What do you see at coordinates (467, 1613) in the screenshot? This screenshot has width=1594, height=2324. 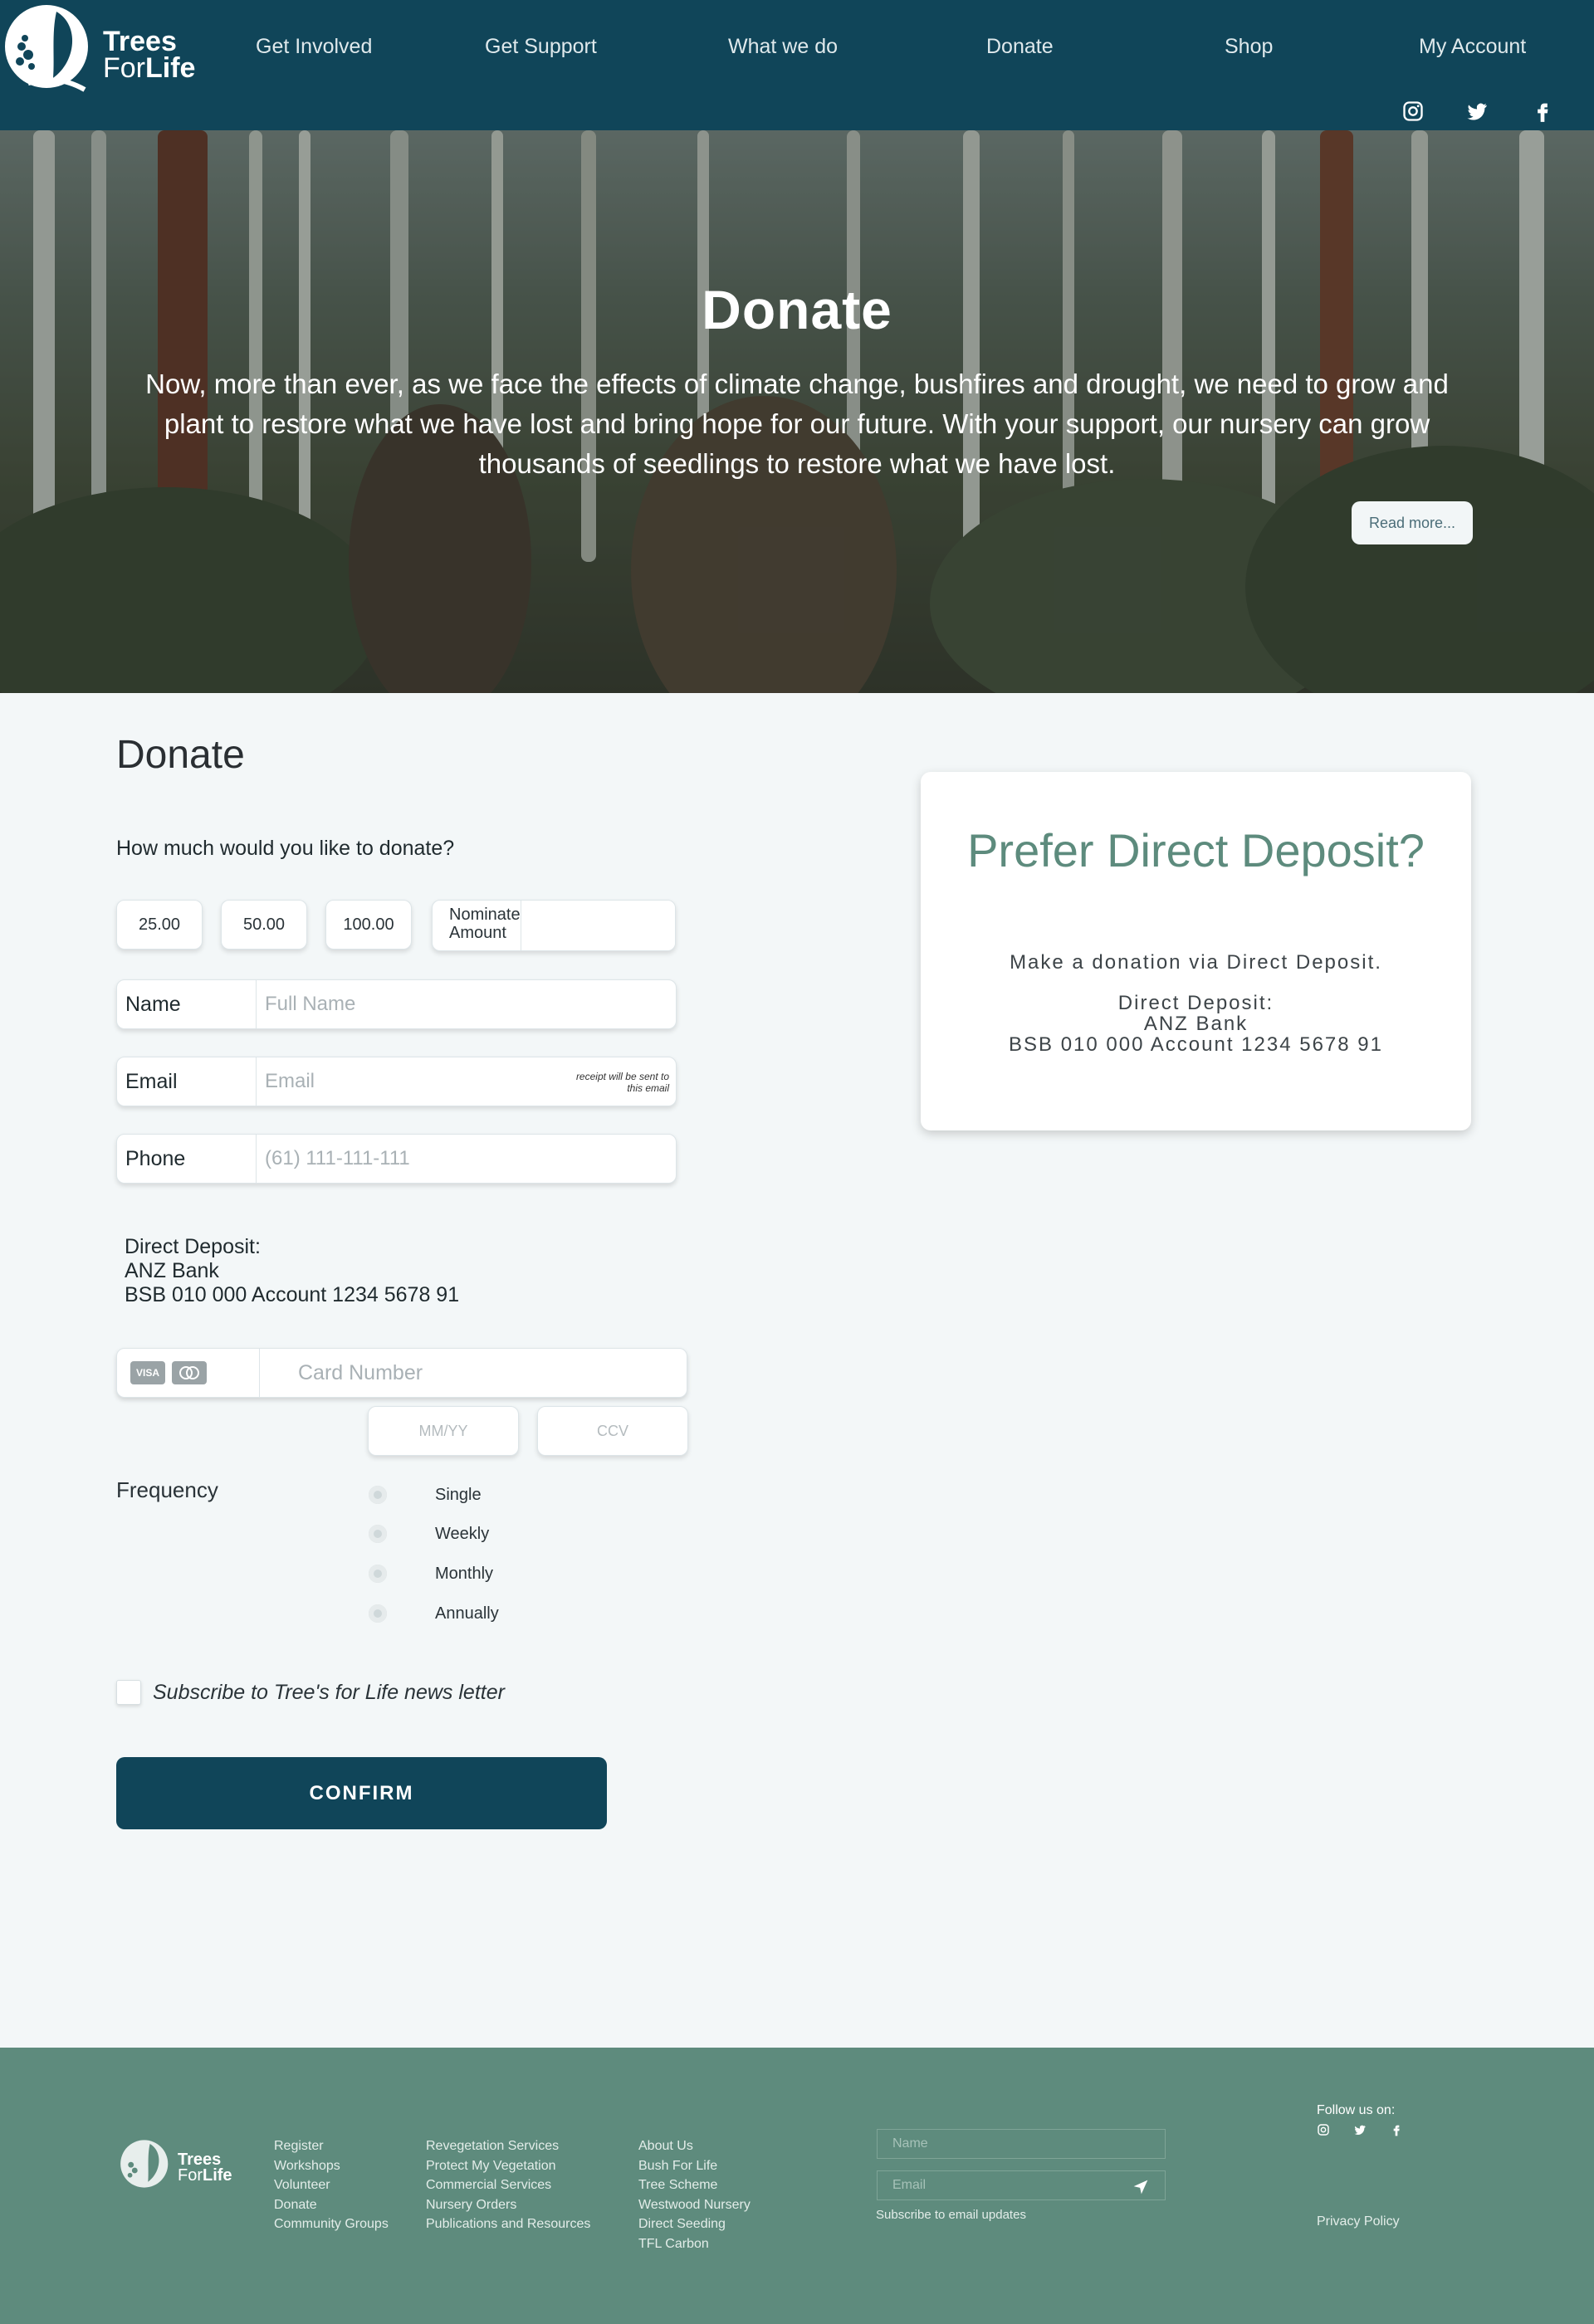 I see `frequency-annually-label: Annually` at bounding box center [467, 1613].